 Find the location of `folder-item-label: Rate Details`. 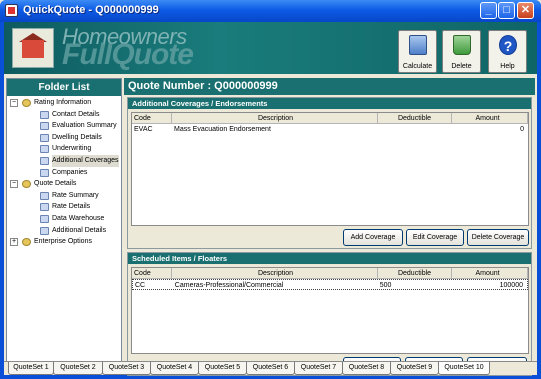

folder-item-label: Rate Details is located at coordinates (71, 207).